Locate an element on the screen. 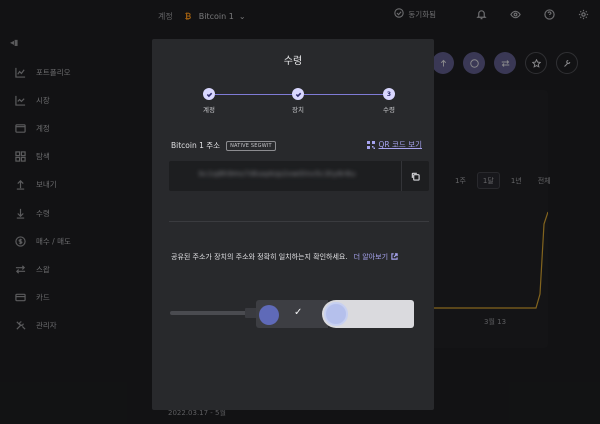 The image size is (600, 424). address-type-badge: NATIVE SEGWIT is located at coordinates (251, 145).